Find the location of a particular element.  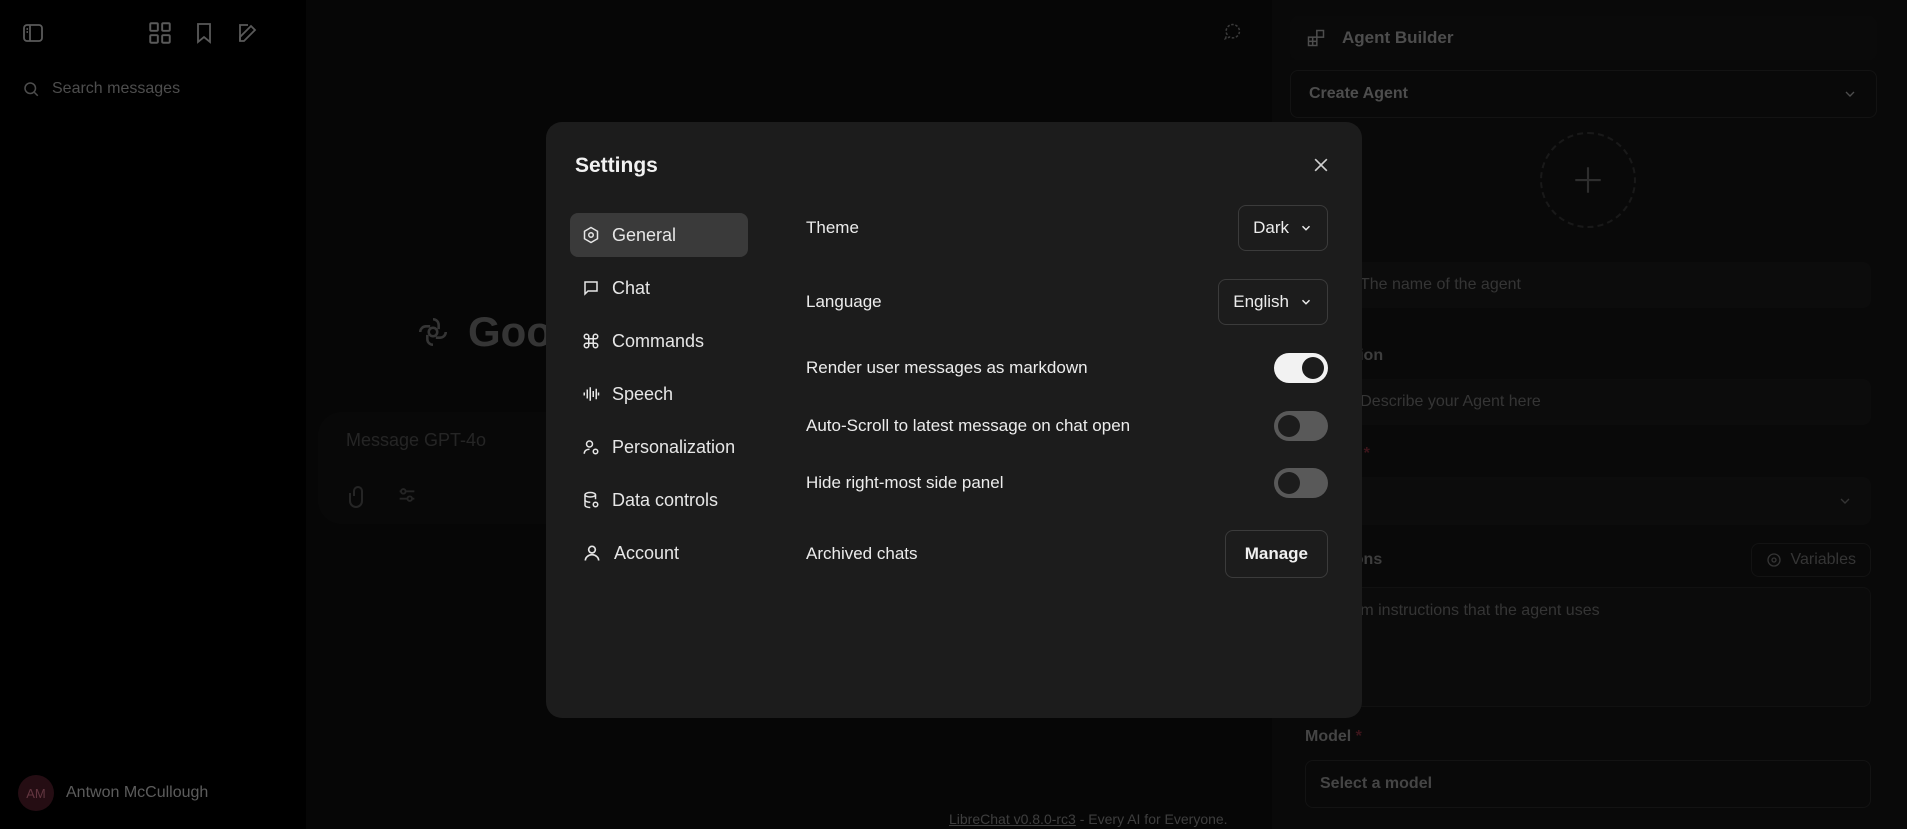

command-icon is located at coordinates (591, 341).